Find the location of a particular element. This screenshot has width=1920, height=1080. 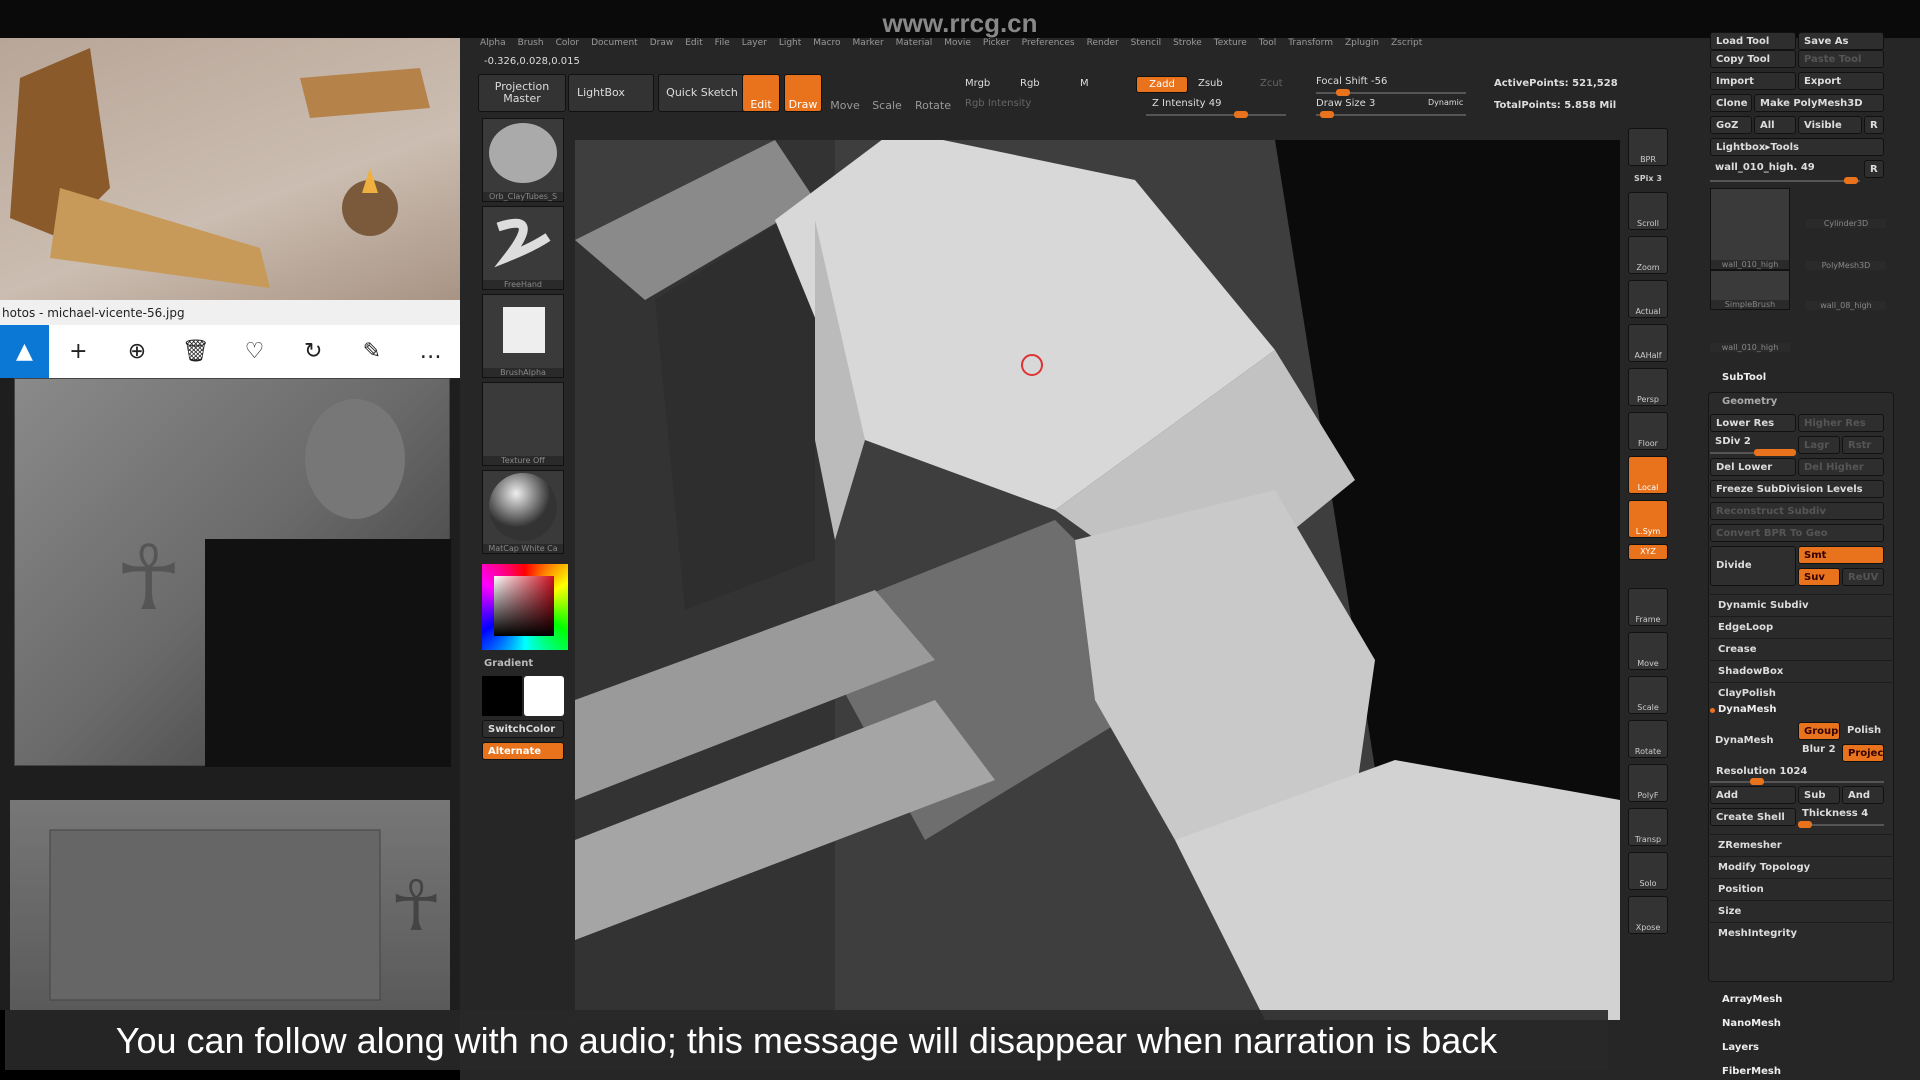

add-button: Add is located at coordinates (1753, 795).